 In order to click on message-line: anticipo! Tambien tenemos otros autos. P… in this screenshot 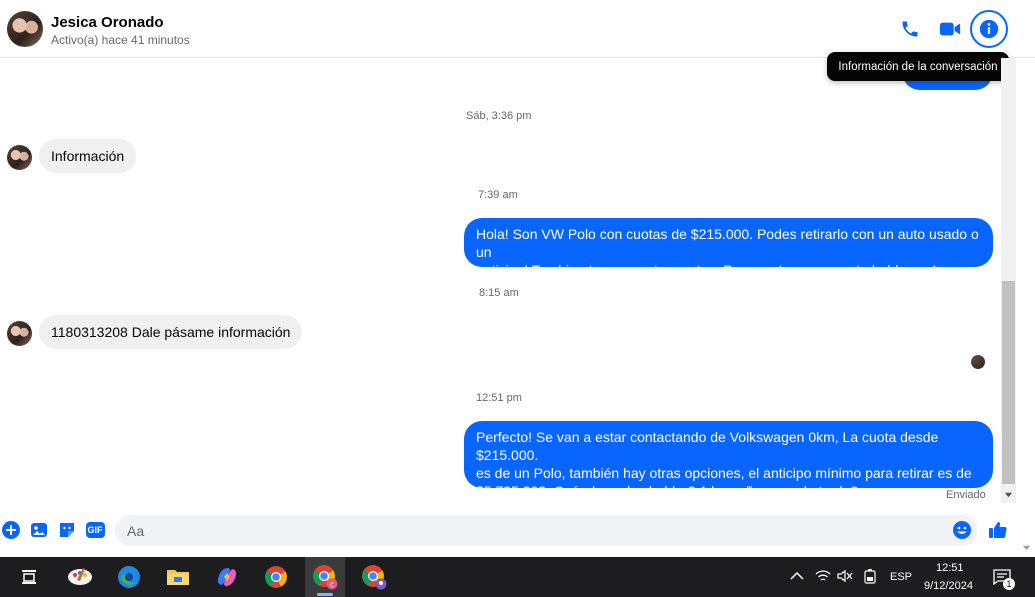, I will do `click(706, 270)`.